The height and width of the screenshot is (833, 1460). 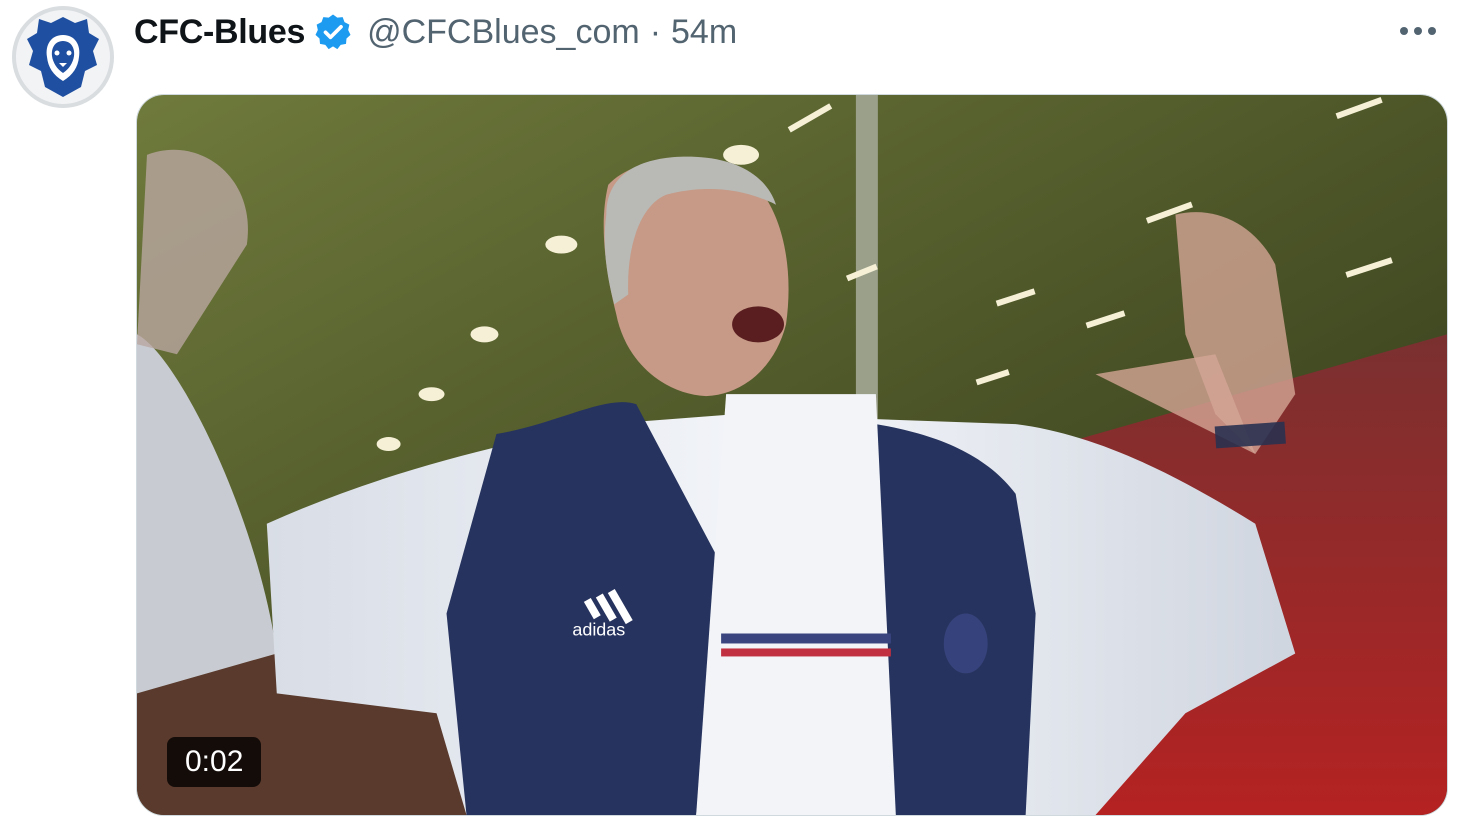 I want to click on tweet-header: CFC-Blues @CFCBlues_com · 54m, so click(x=435, y=32).